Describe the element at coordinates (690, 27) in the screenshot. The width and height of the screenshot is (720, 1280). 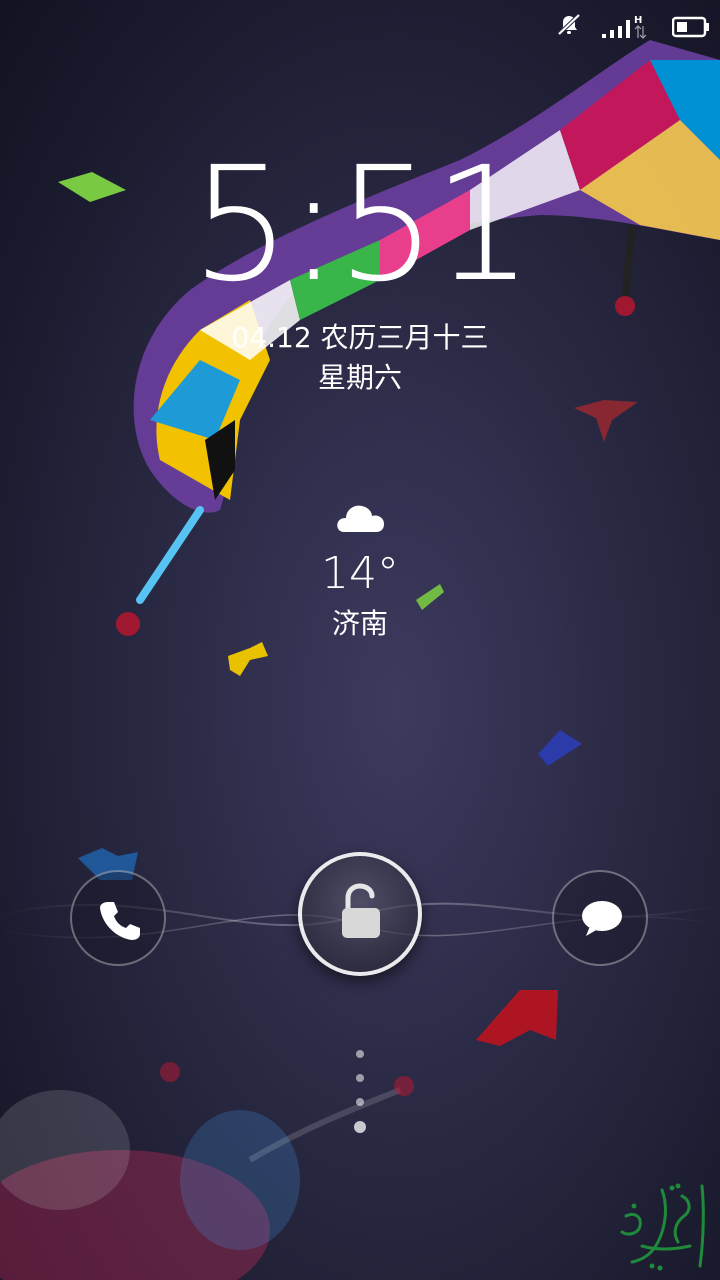
I see `battery-icon` at that location.